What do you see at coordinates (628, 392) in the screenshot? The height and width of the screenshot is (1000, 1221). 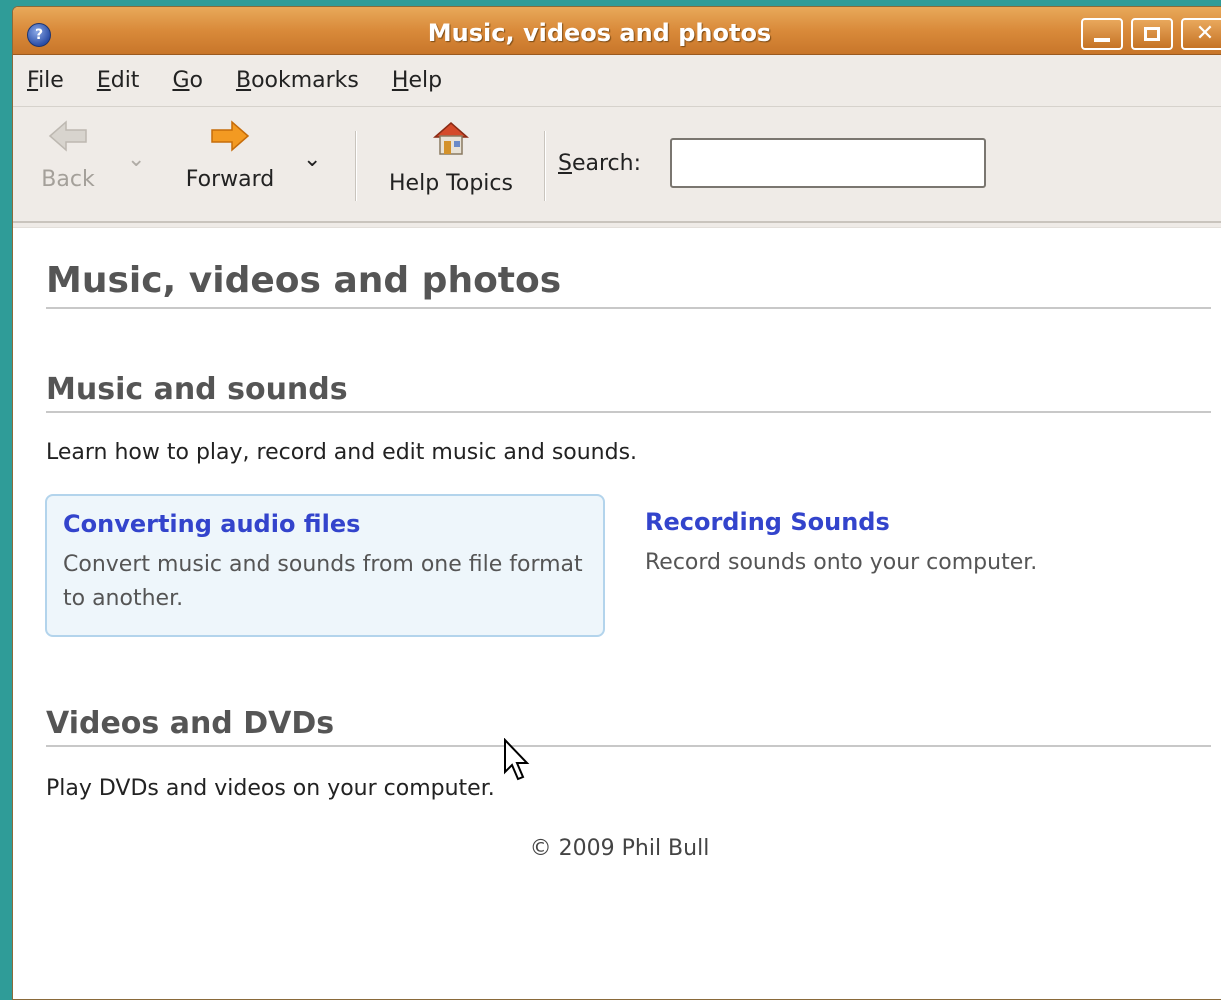 I see `section-title-music: Music and sounds` at bounding box center [628, 392].